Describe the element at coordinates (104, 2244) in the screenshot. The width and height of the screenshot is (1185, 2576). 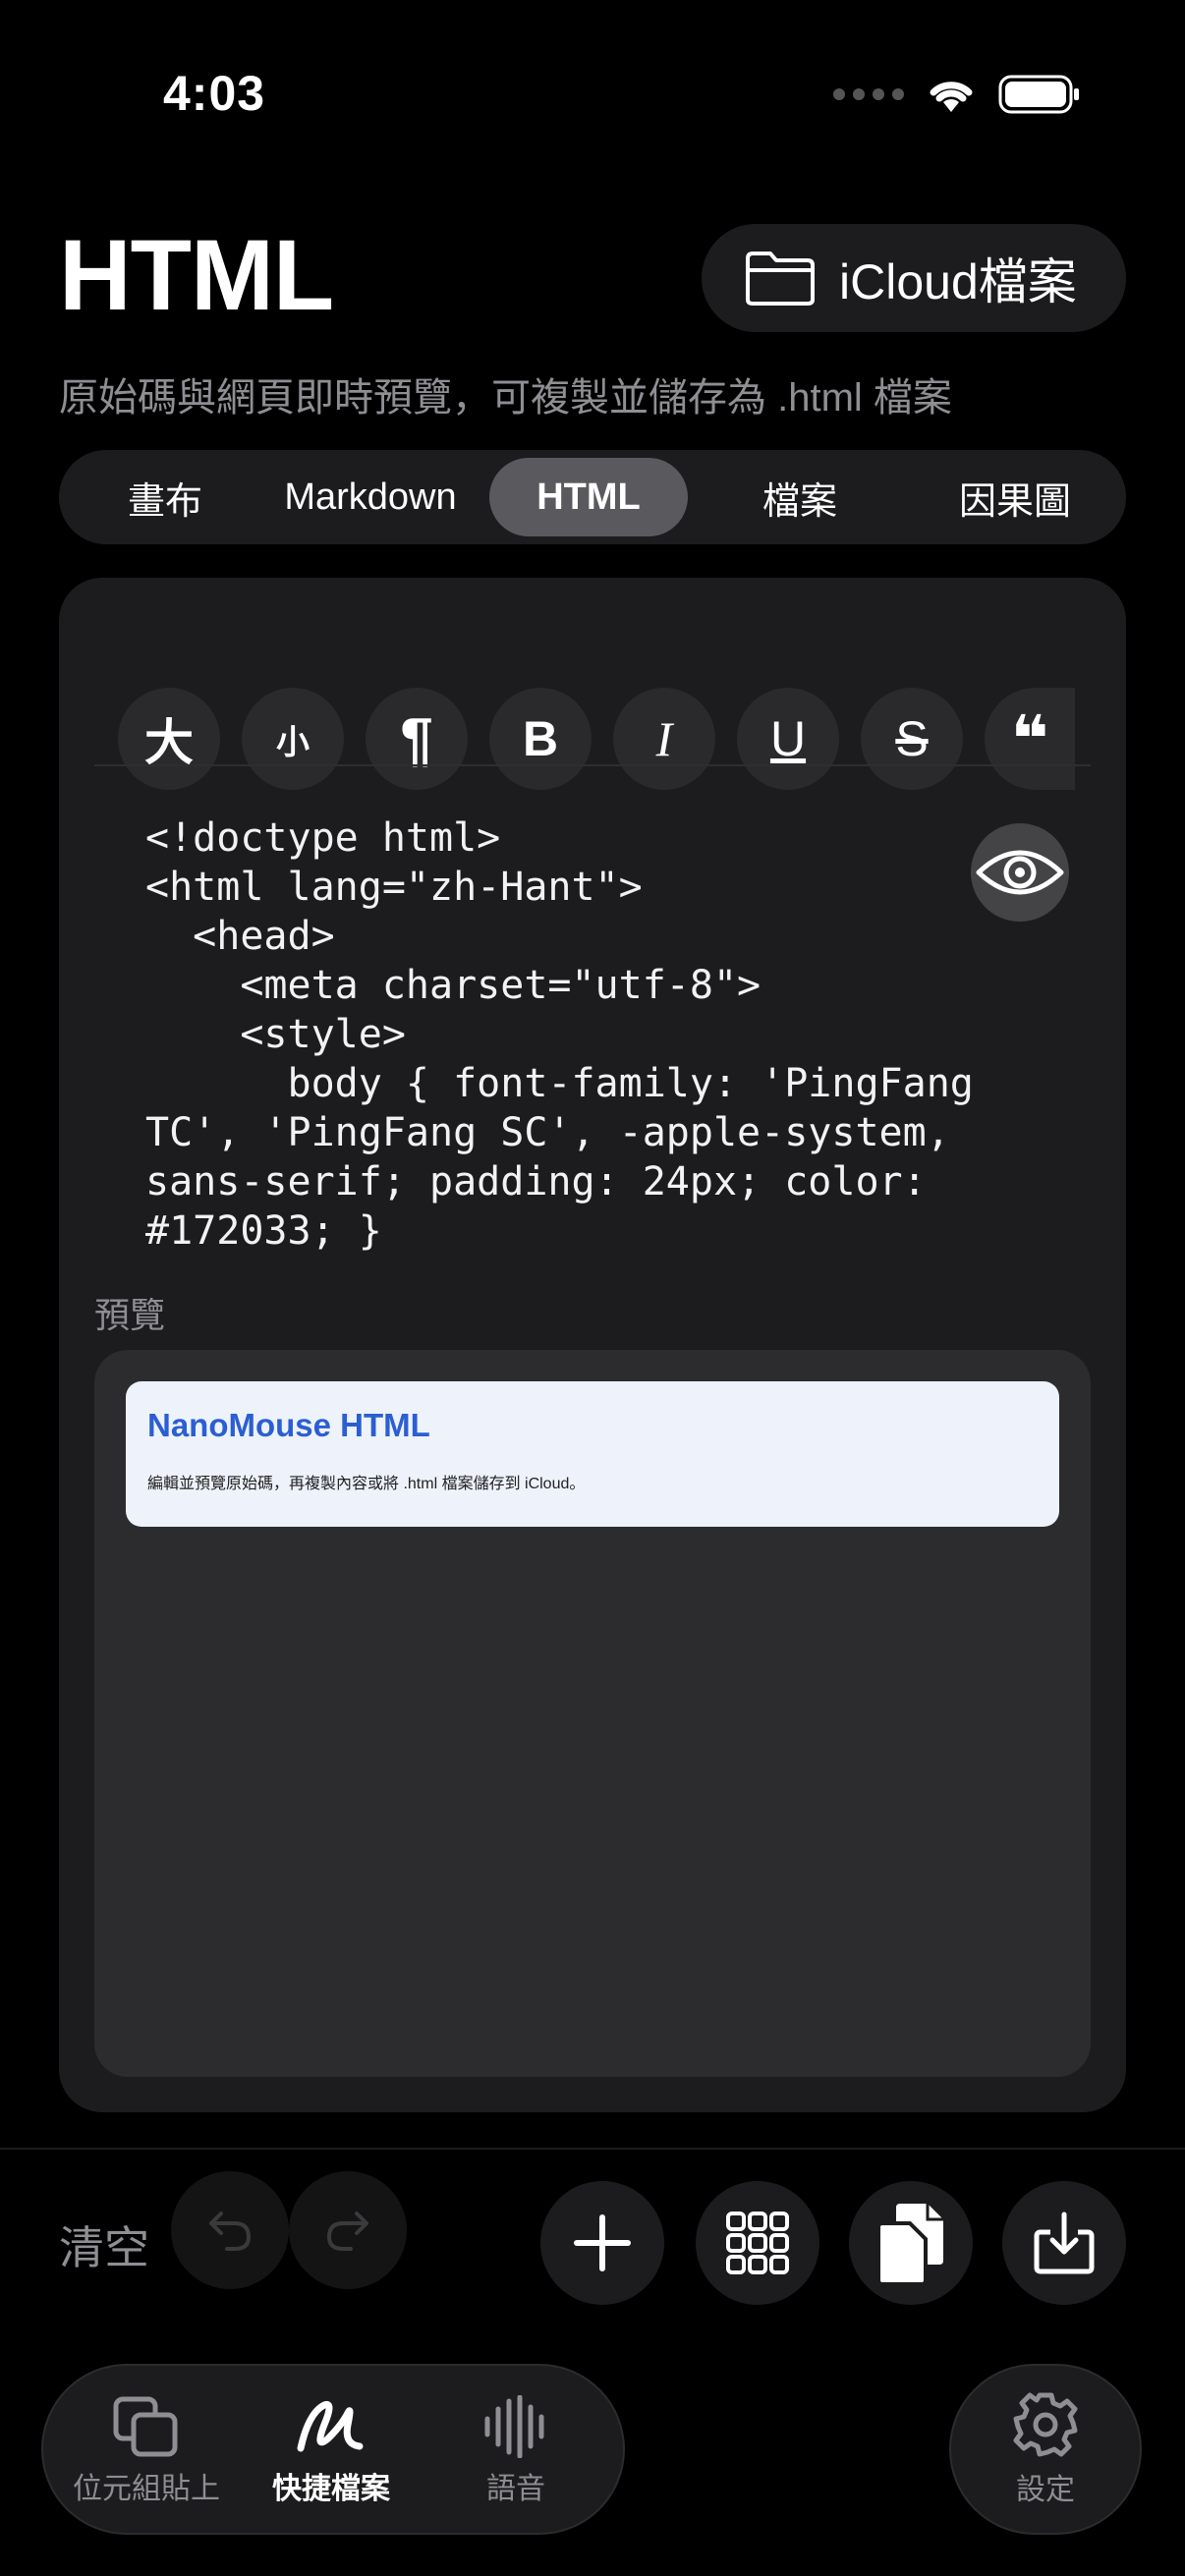
I see `clear-button: 清空` at that location.